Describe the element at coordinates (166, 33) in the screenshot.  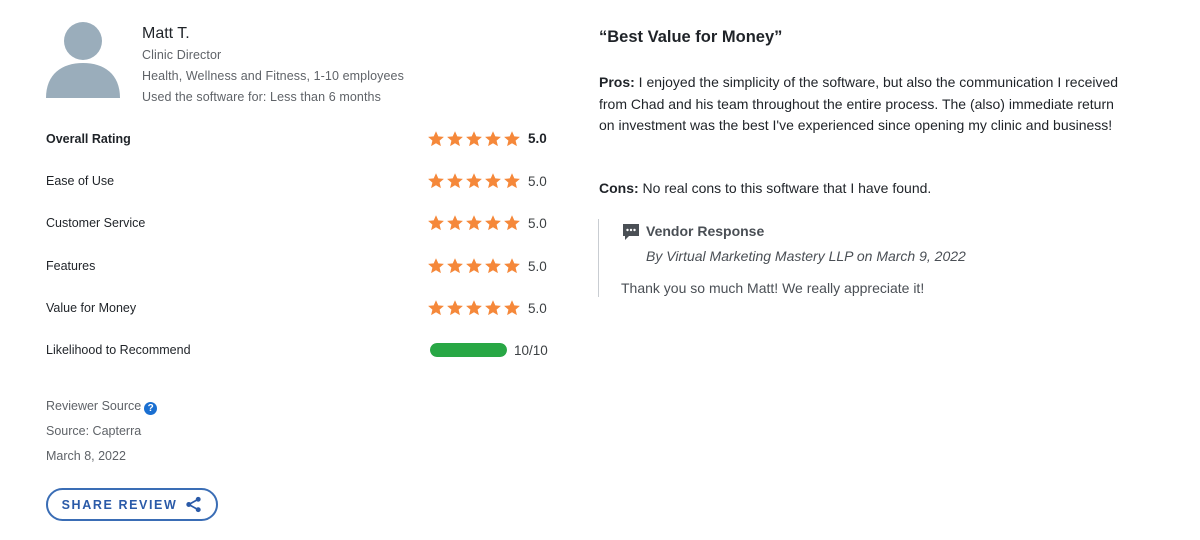
I see `reviewer-name: Matt T.` at that location.